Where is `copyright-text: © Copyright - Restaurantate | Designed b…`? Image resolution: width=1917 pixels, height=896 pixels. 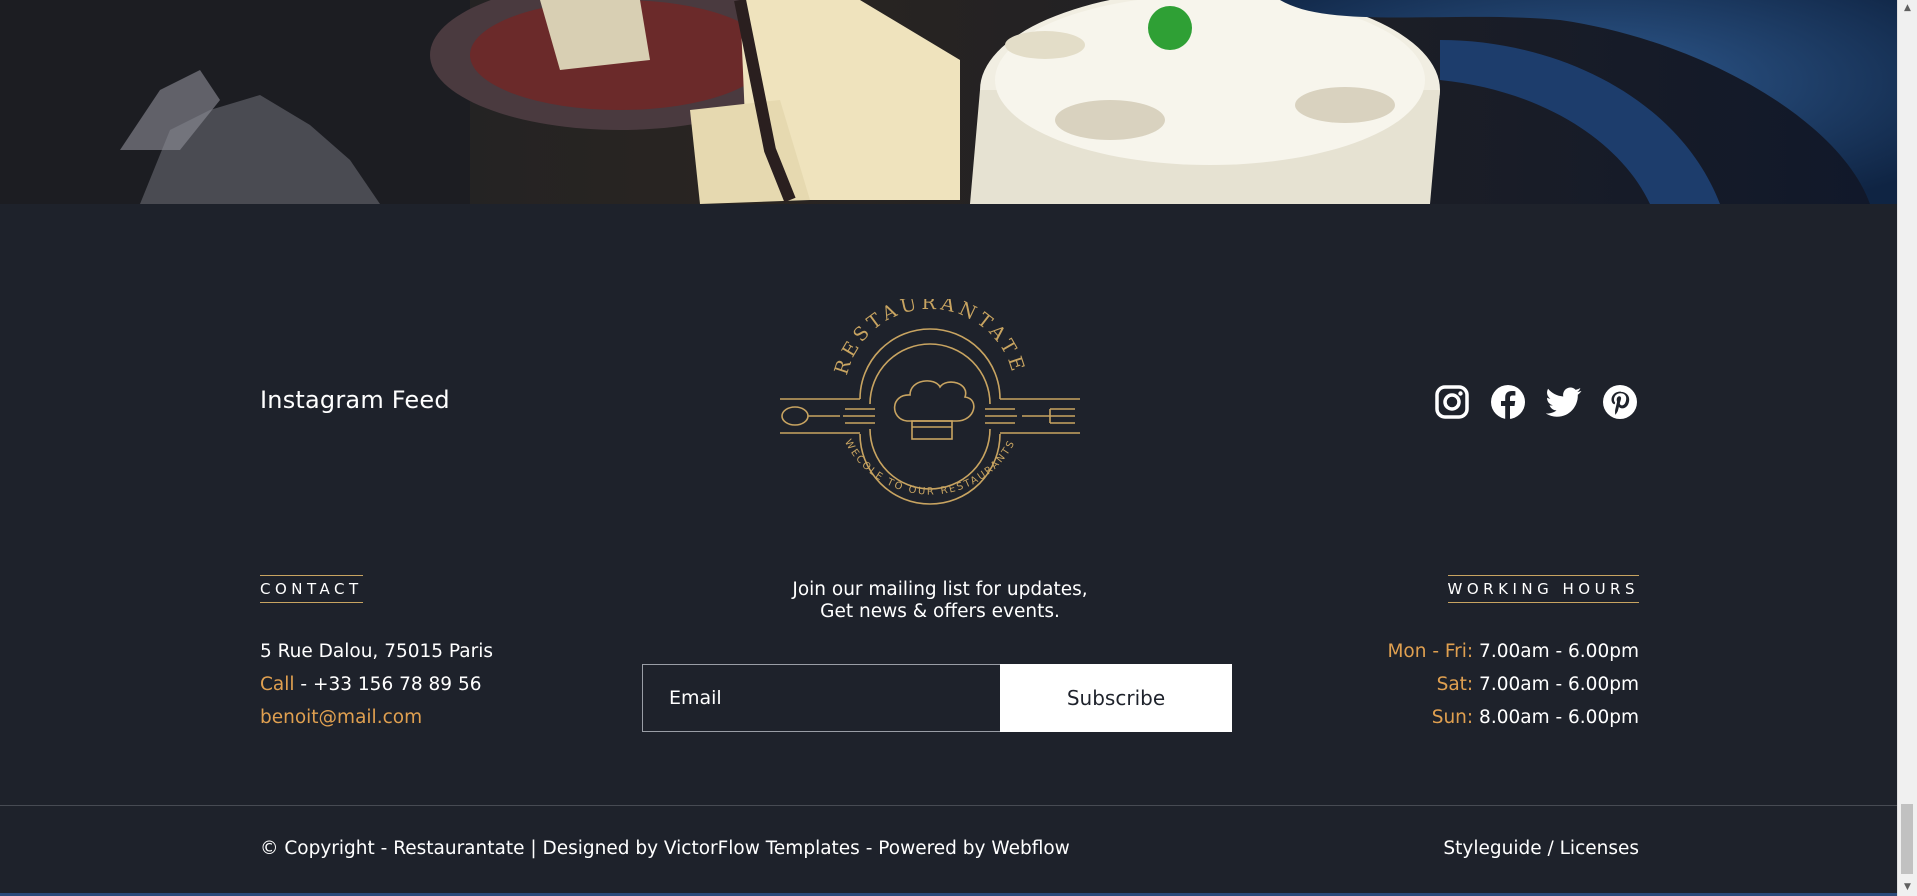 copyright-text: © Copyright - Restaurantate | Designed b… is located at coordinates (665, 848).